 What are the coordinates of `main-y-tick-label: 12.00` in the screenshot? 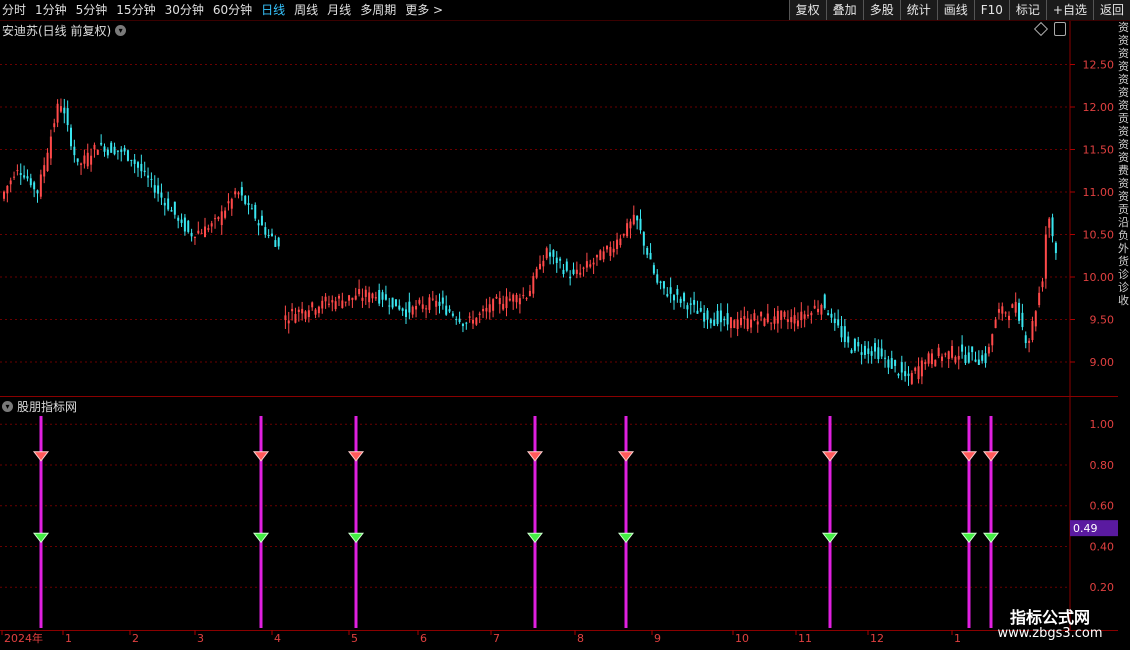 It's located at (1099, 107).